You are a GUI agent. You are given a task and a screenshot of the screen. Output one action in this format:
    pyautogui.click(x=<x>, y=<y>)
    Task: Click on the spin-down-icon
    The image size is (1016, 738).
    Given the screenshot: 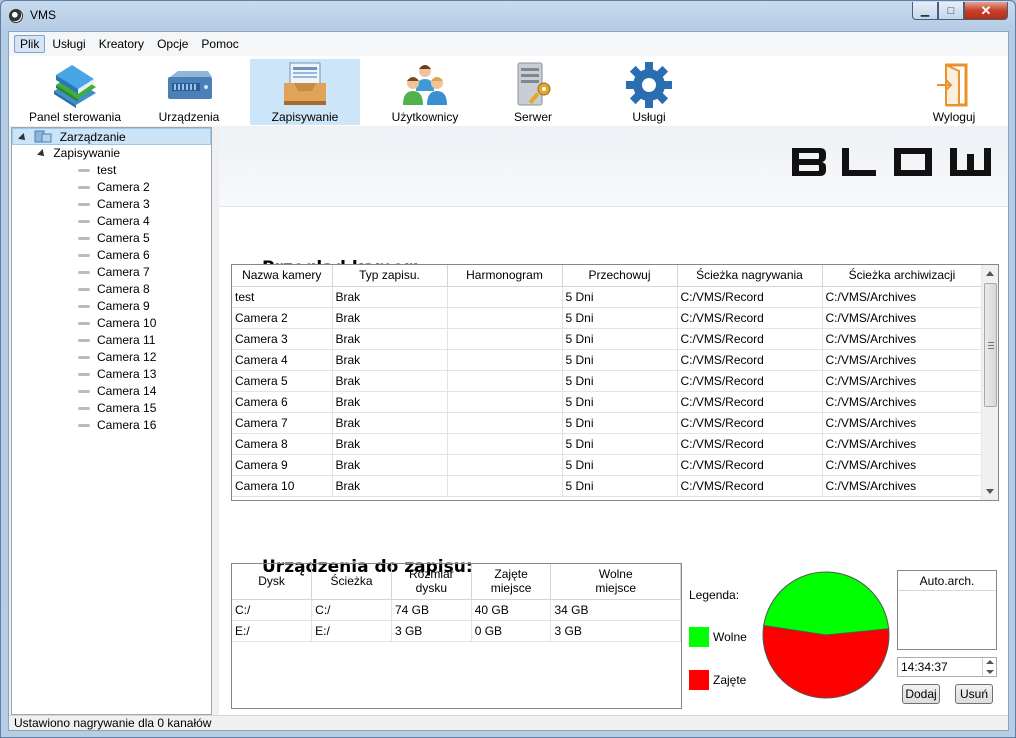 What is the action you would take?
    pyautogui.click(x=990, y=672)
    